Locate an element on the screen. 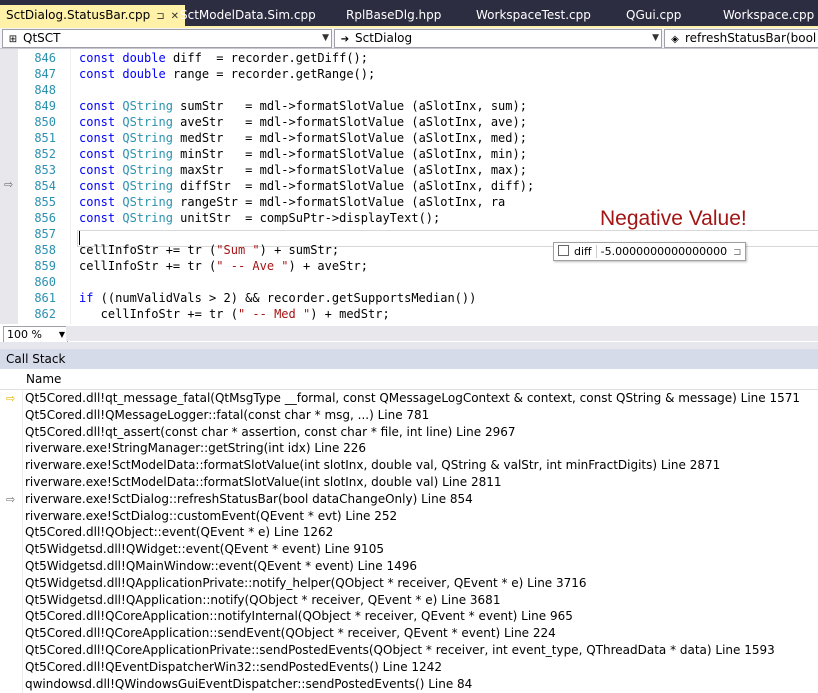 The image size is (818, 693). code-text: cellInfoStr += tr ("Sum ") + sumStr; is located at coordinates (209, 250).